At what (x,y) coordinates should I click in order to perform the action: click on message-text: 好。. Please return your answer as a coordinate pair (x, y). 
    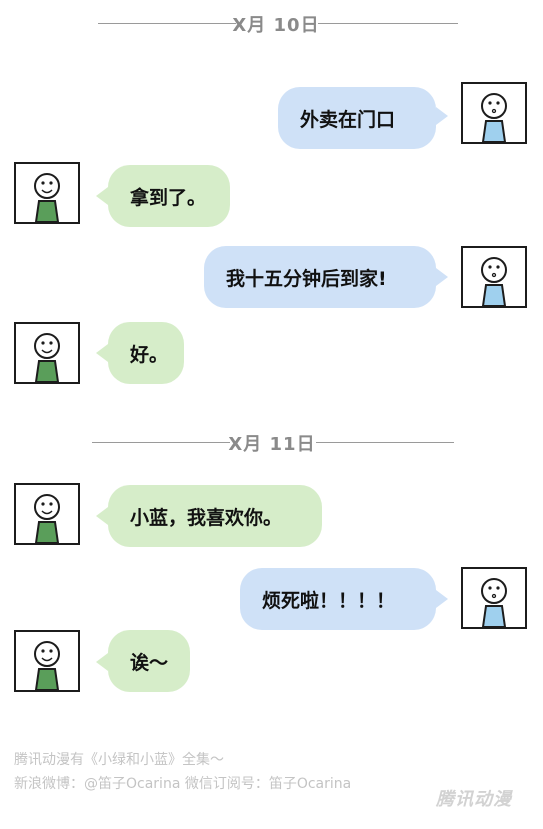
    Looking at the image, I should click on (149, 354).